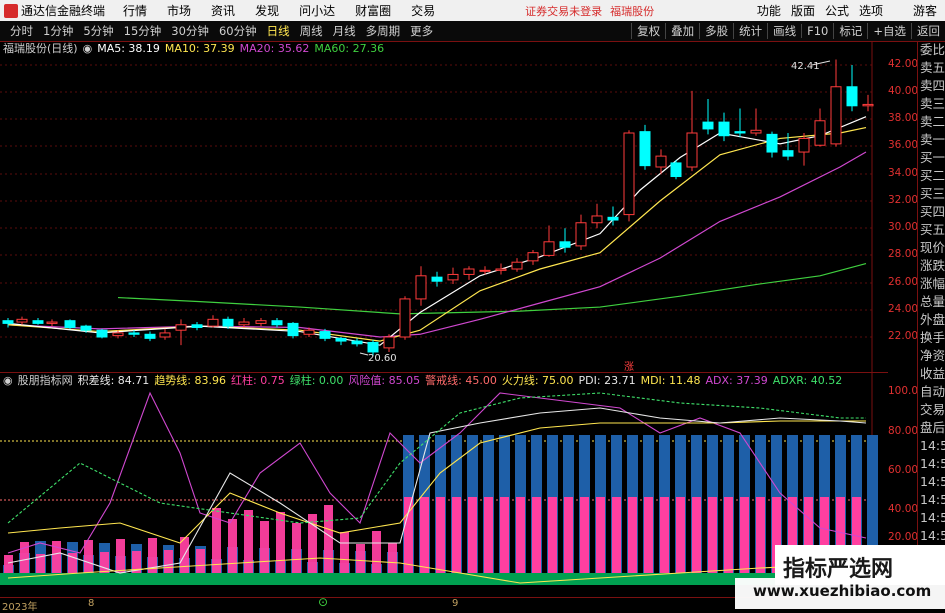  Describe the element at coordinates (931, 356) in the screenshot. I see `side-list-item: 净资` at that location.